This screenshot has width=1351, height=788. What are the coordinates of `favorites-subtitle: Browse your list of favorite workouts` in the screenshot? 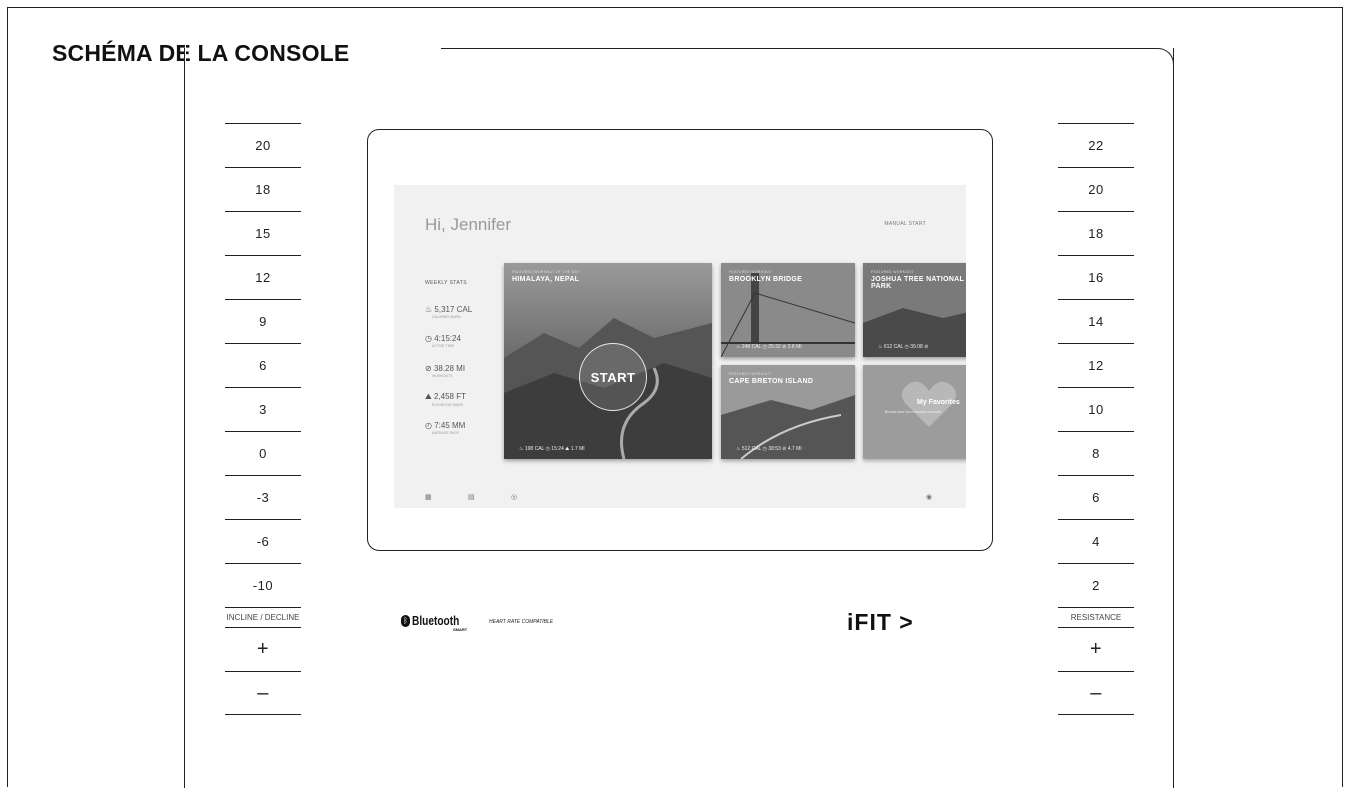 It's located at (913, 412).